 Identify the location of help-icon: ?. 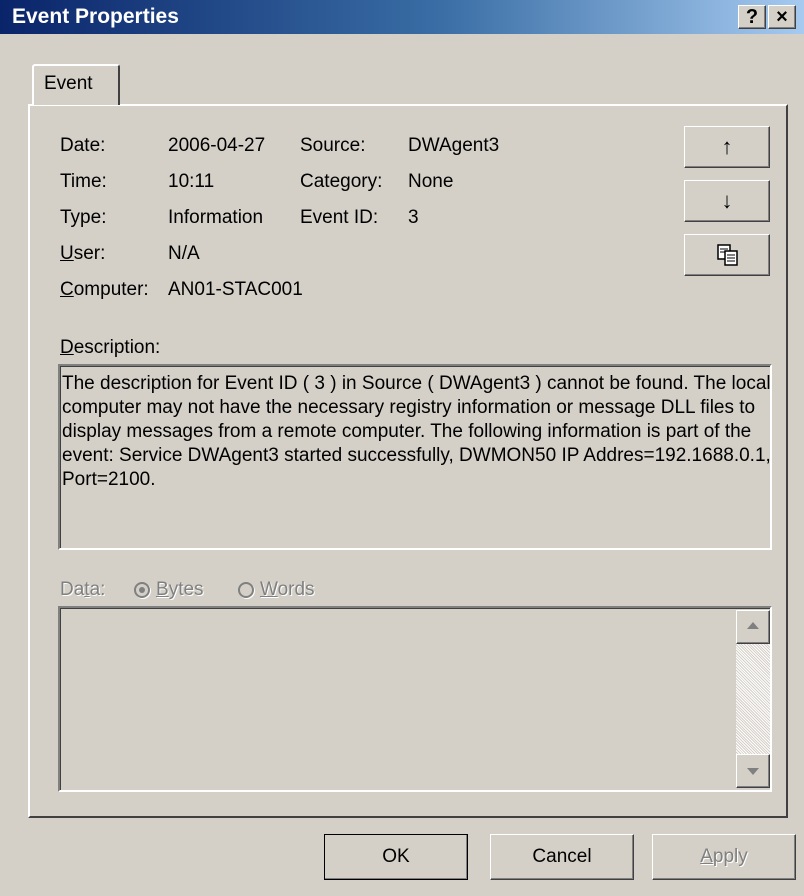
(752, 17).